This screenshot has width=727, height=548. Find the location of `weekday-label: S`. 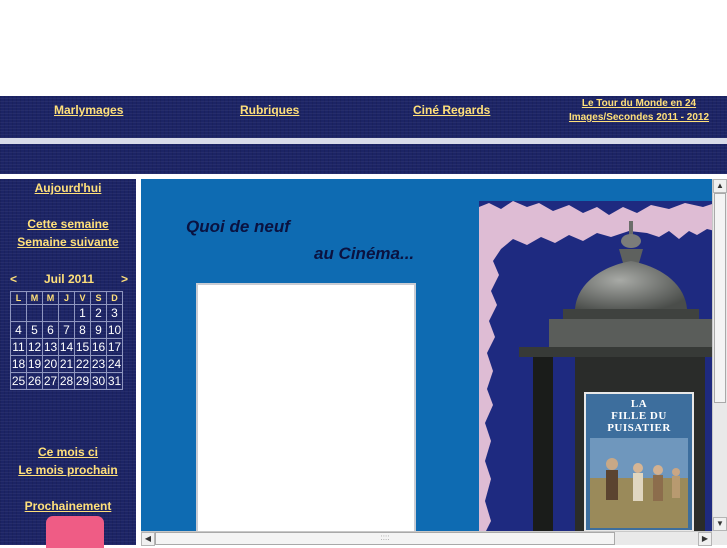

weekday-label: S is located at coordinates (98, 298).